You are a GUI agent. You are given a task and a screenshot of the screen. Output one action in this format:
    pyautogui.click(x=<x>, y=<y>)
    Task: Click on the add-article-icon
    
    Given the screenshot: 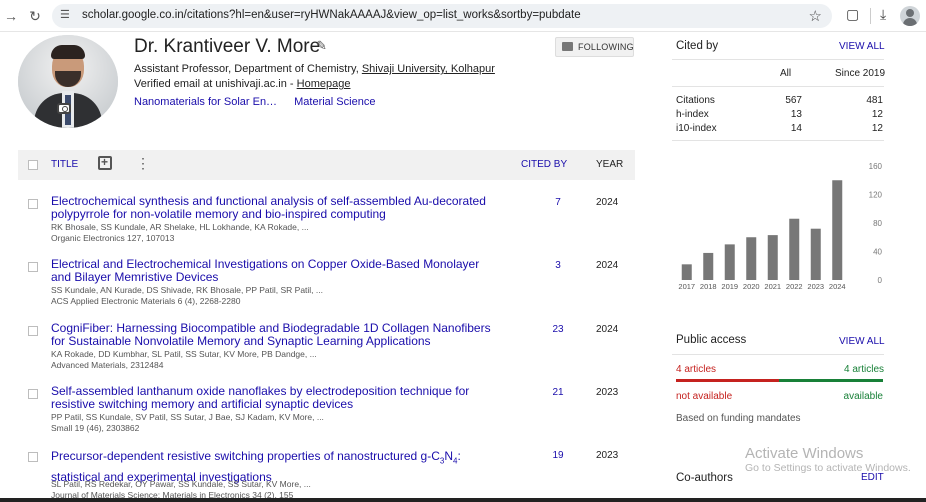 What is the action you would take?
    pyautogui.click(x=105, y=162)
    